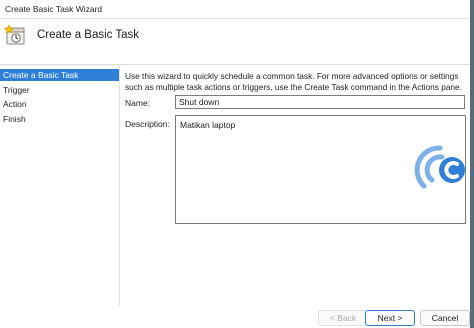 The width and height of the screenshot is (474, 328). I want to click on sidebar-item-create-basic-task: Create a Basic Task, so click(59, 75).